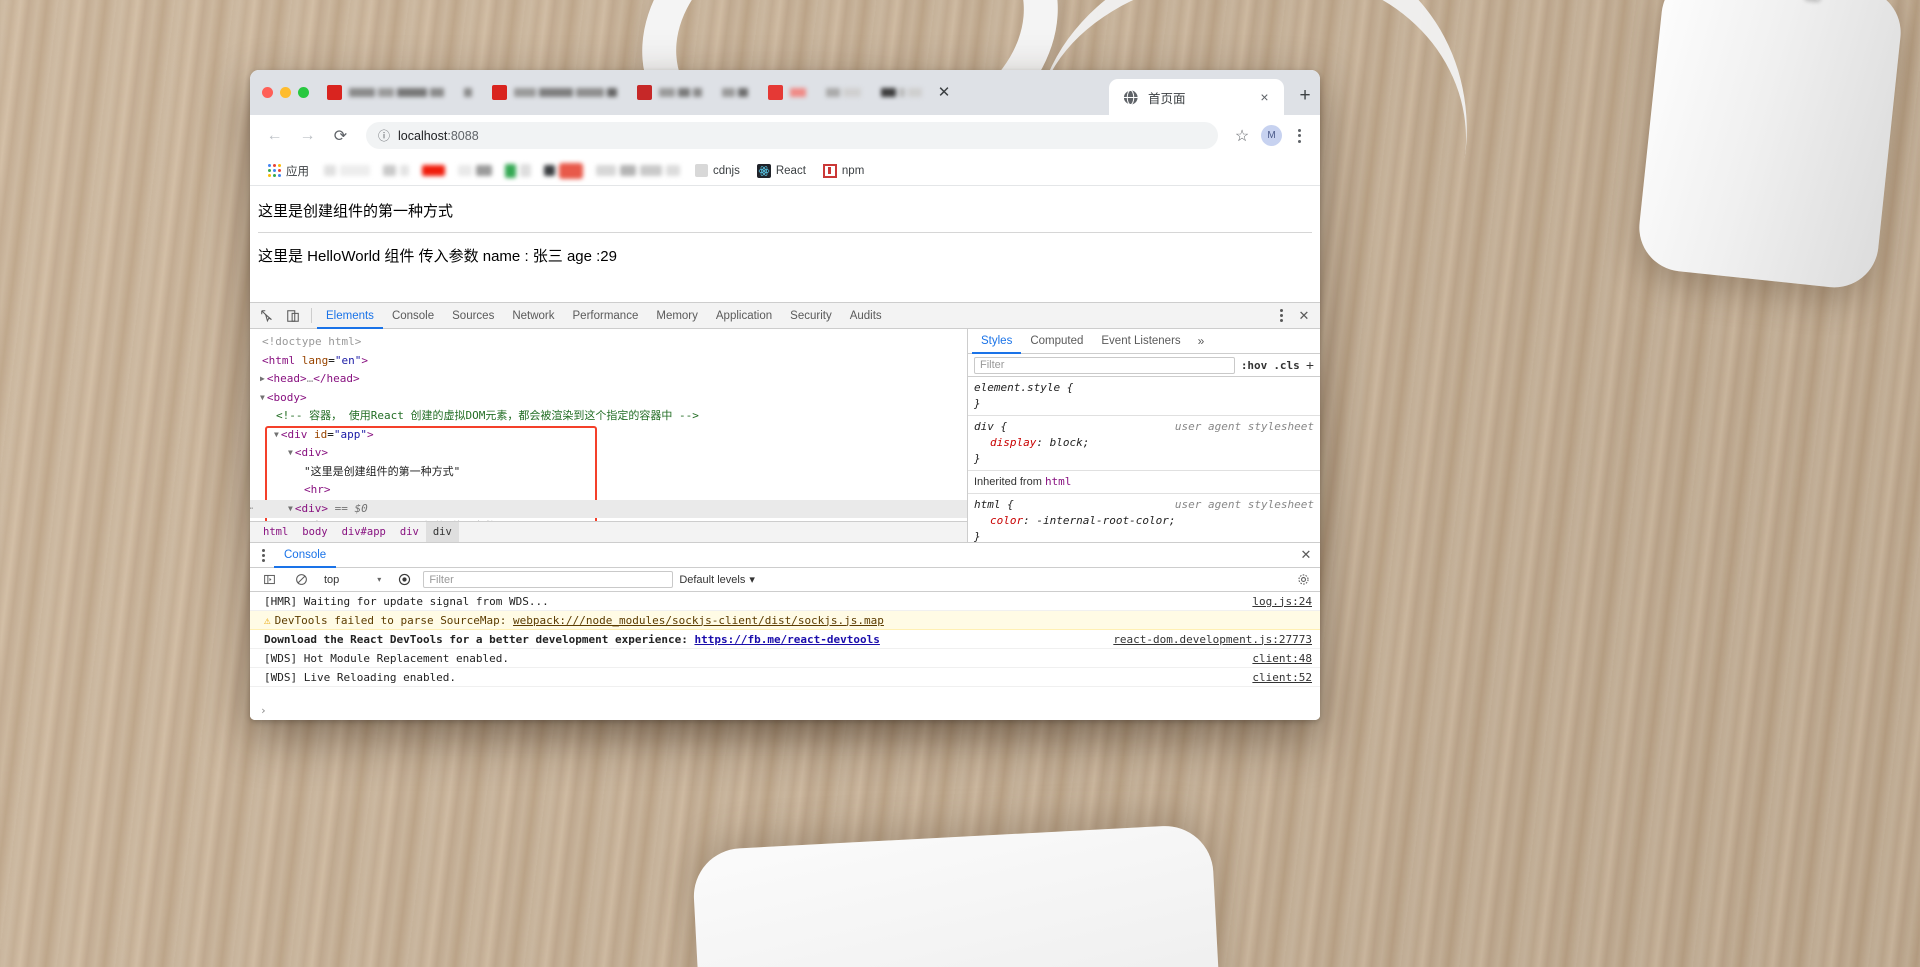 Image resolution: width=1920 pixels, height=967 pixels. Describe the element at coordinates (608, 342) in the screenshot. I see `dom-tree-row: <!doctype html>` at that location.